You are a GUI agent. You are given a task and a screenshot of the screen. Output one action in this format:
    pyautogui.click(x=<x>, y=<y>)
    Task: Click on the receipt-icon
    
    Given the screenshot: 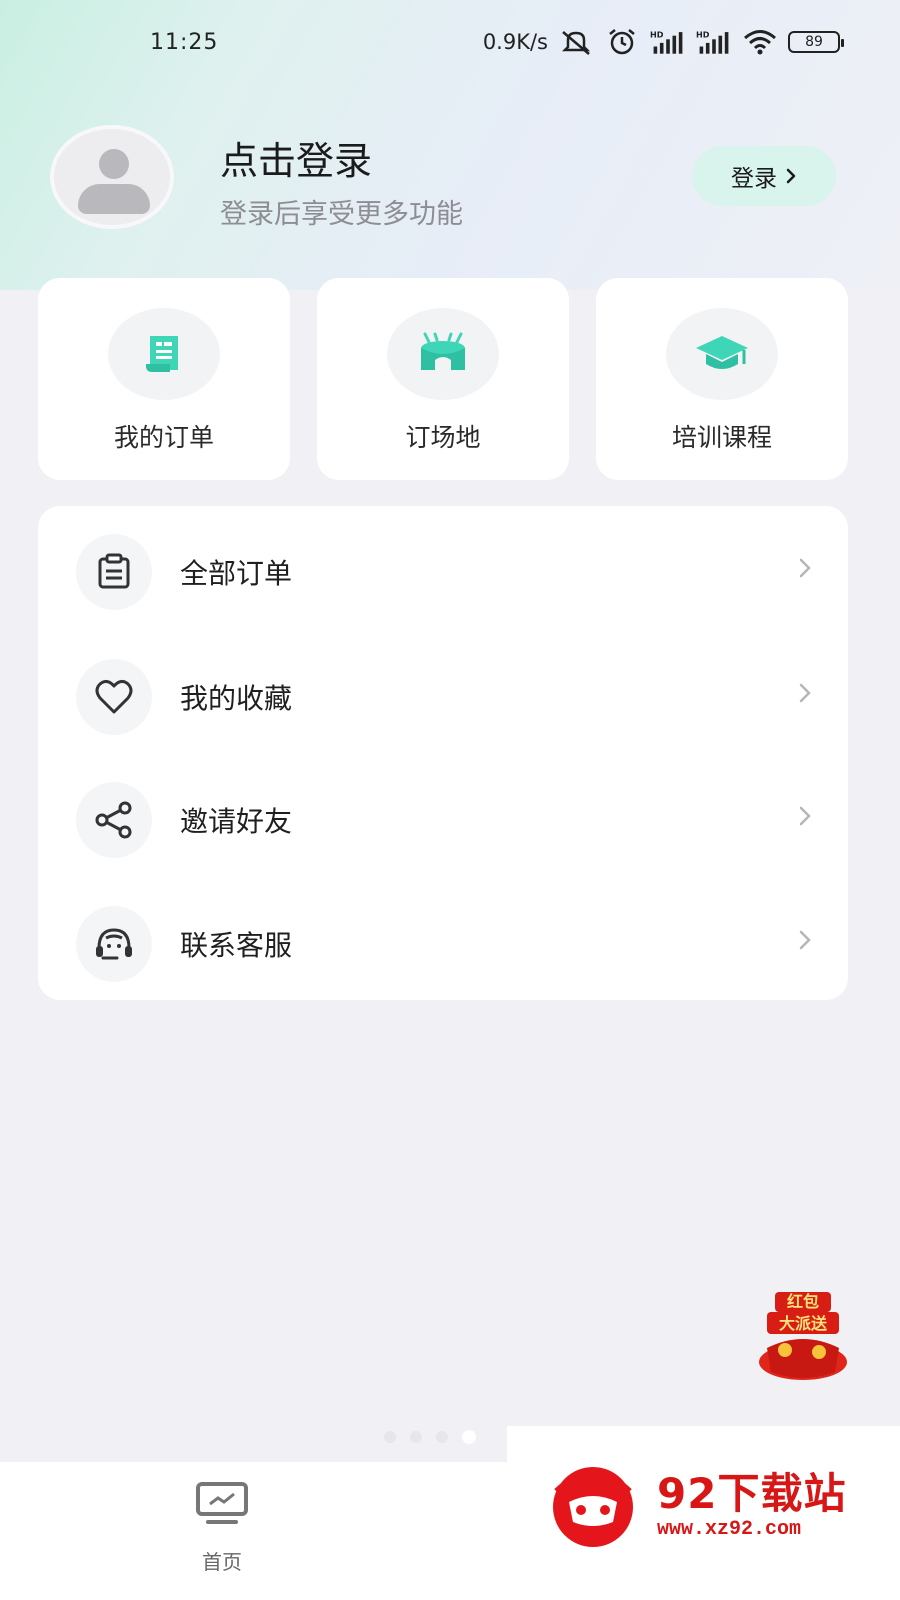 What is the action you would take?
    pyautogui.click(x=162, y=354)
    